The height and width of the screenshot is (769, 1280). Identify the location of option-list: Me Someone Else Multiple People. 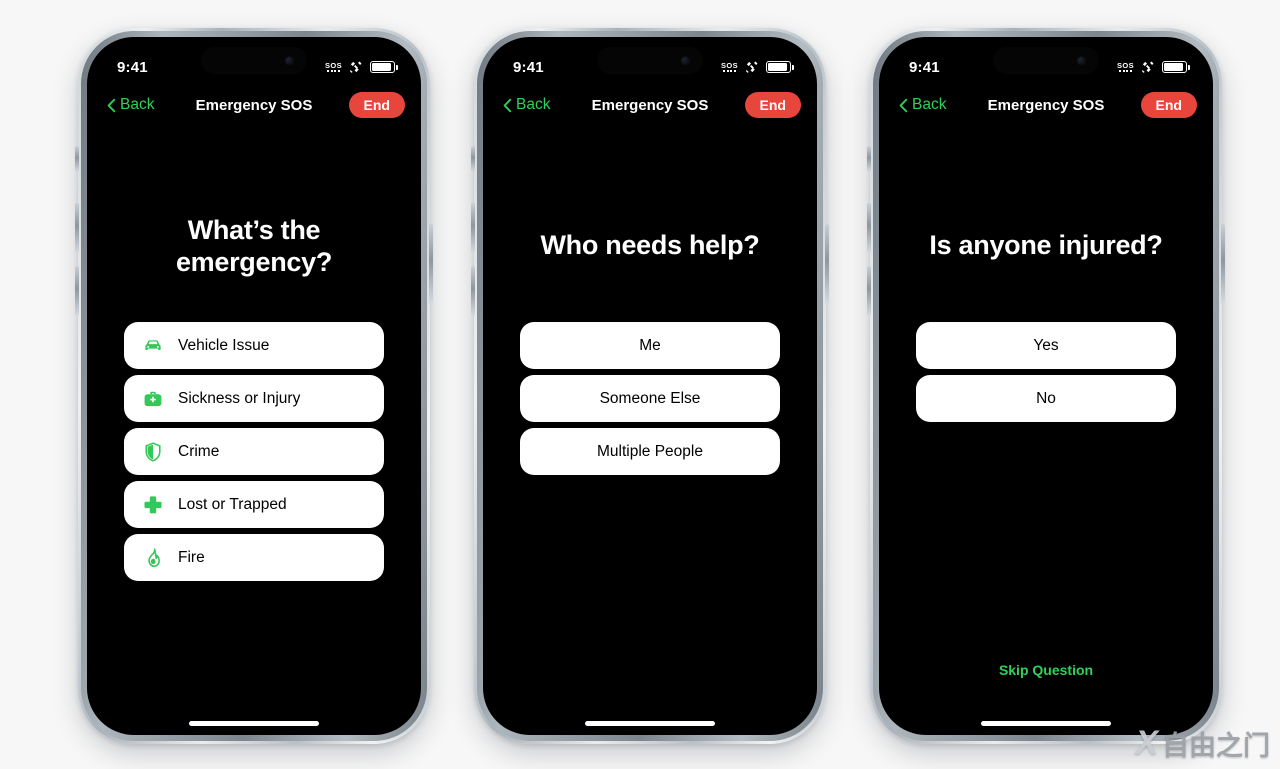
(650, 401).